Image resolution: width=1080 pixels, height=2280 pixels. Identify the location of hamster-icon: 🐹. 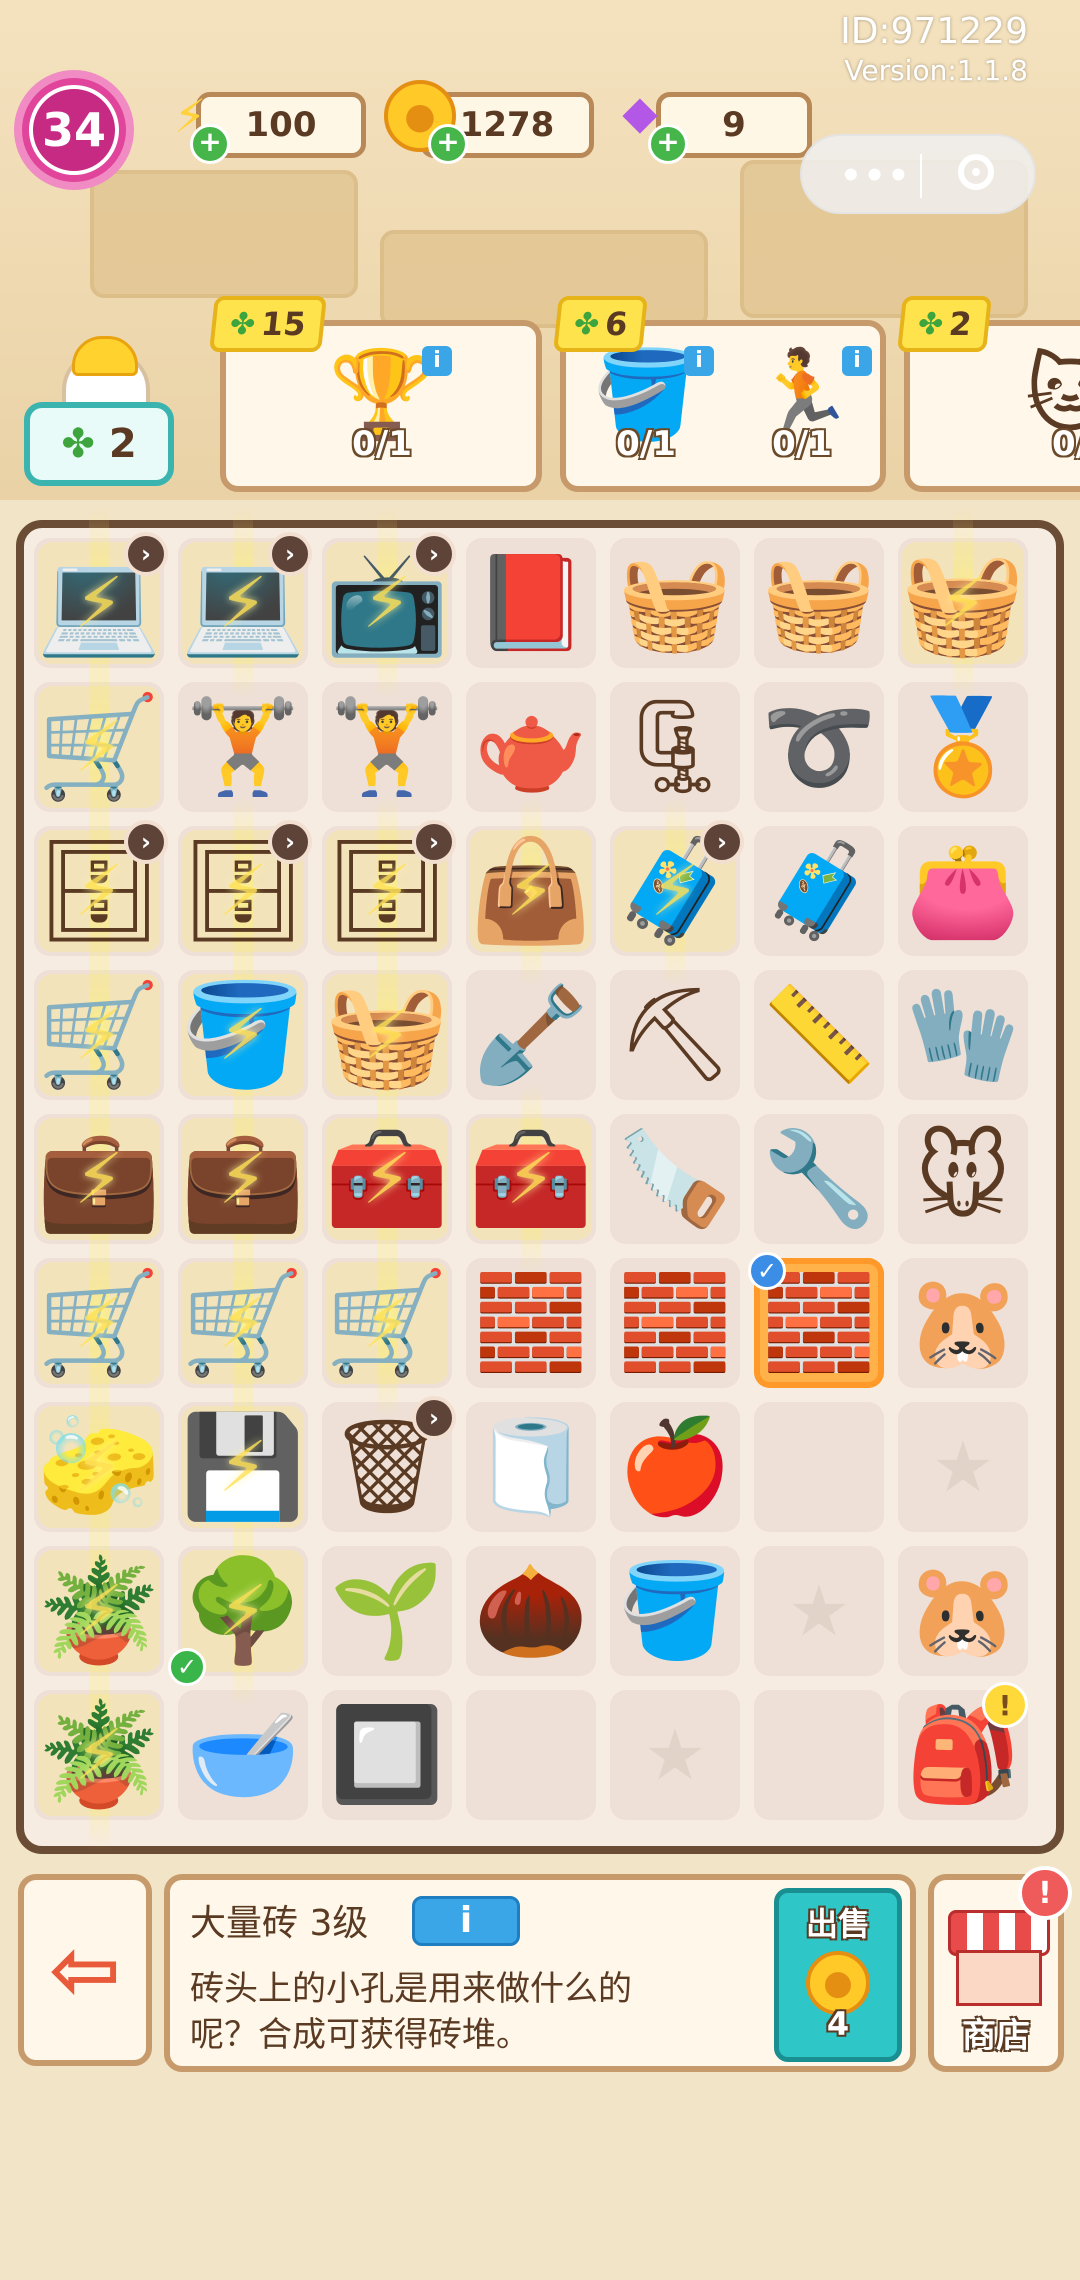
(963, 1610).